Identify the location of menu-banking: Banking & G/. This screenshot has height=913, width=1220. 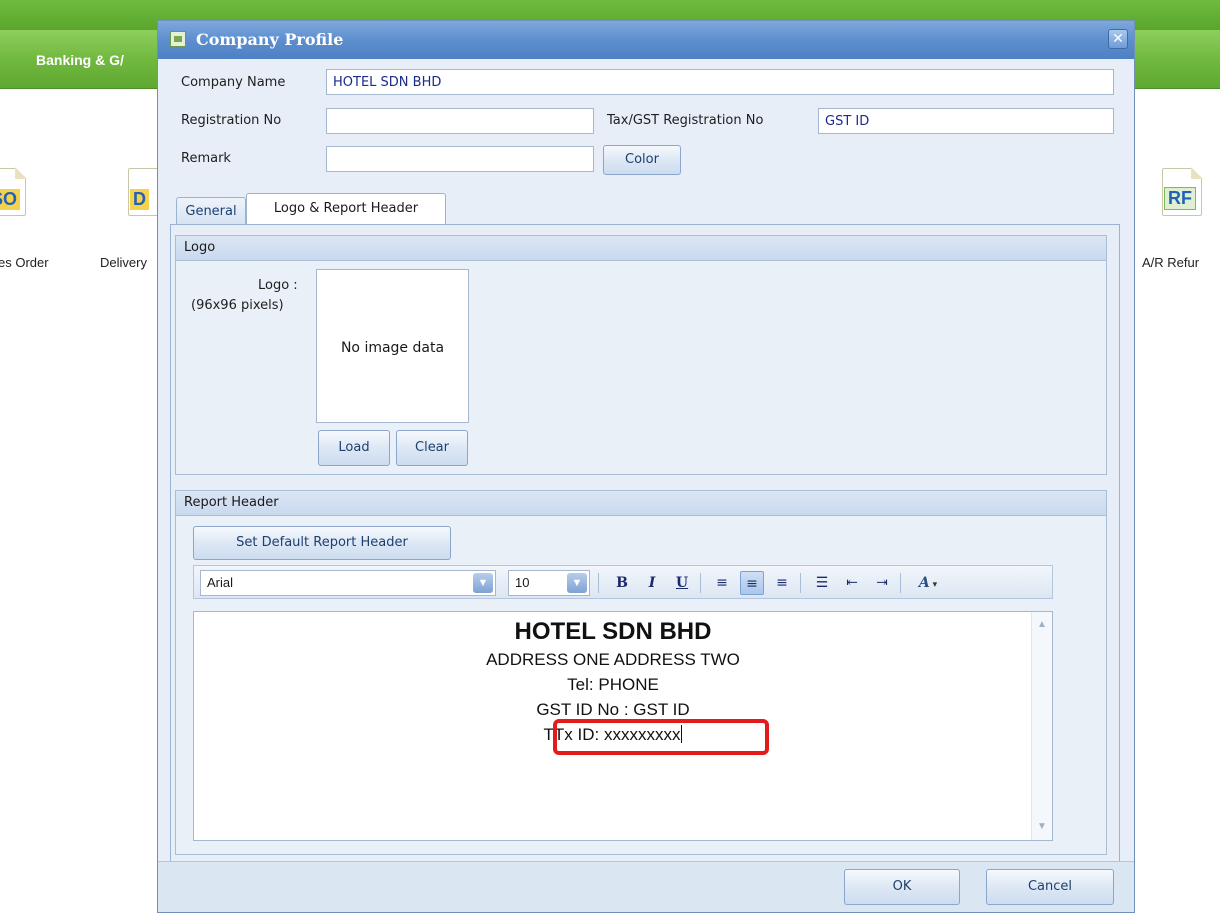
(80, 60).